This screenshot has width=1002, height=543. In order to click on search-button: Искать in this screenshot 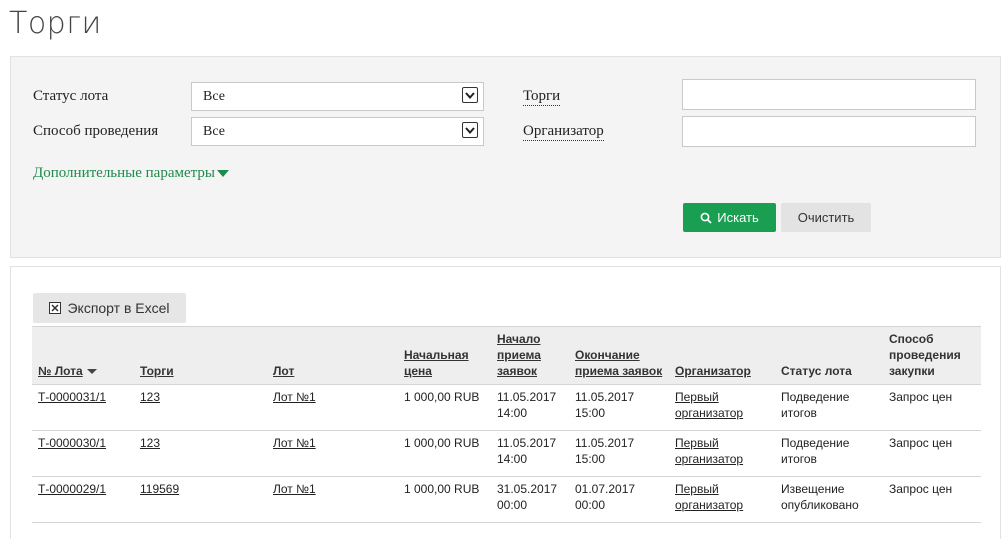, I will do `click(729, 217)`.